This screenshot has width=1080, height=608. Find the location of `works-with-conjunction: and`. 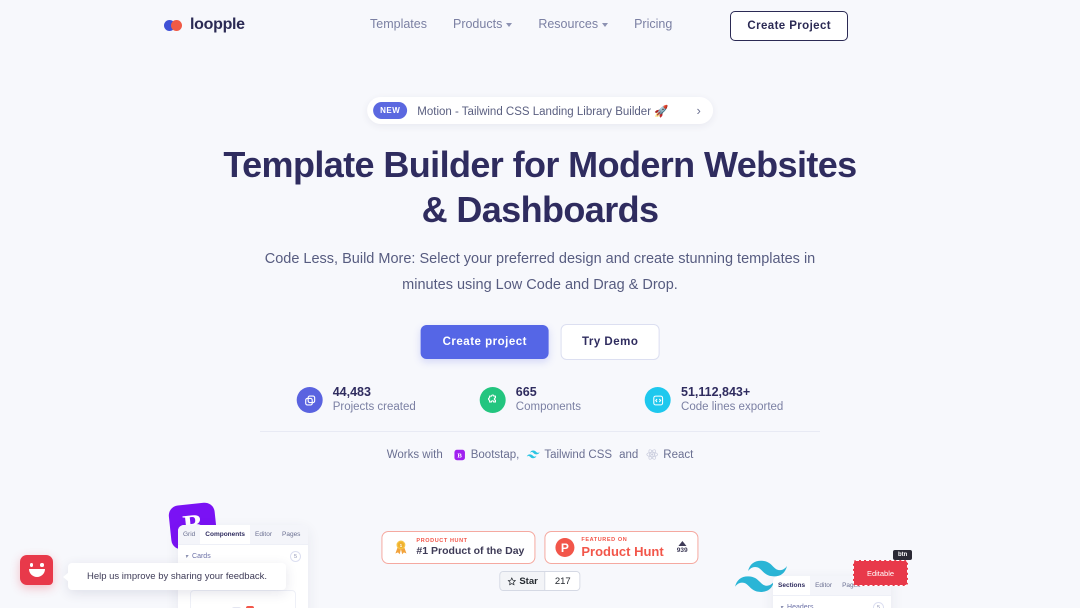

works-with-conjunction: and is located at coordinates (629, 454).